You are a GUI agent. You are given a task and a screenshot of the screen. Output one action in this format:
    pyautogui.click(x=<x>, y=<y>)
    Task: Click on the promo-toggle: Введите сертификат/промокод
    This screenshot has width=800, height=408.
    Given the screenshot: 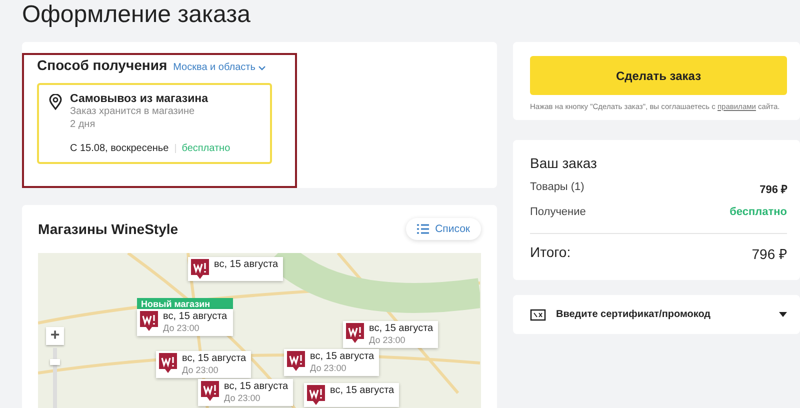 What is the action you would take?
    pyautogui.click(x=656, y=314)
    